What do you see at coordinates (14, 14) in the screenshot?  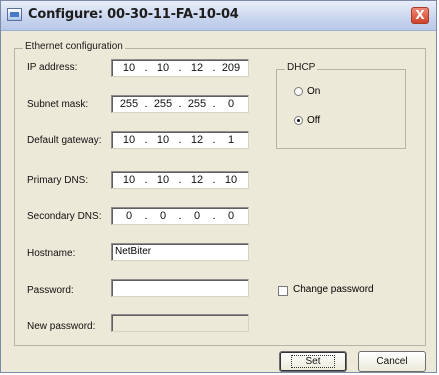 I see `window-app-icon` at bounding box center [14, 14].